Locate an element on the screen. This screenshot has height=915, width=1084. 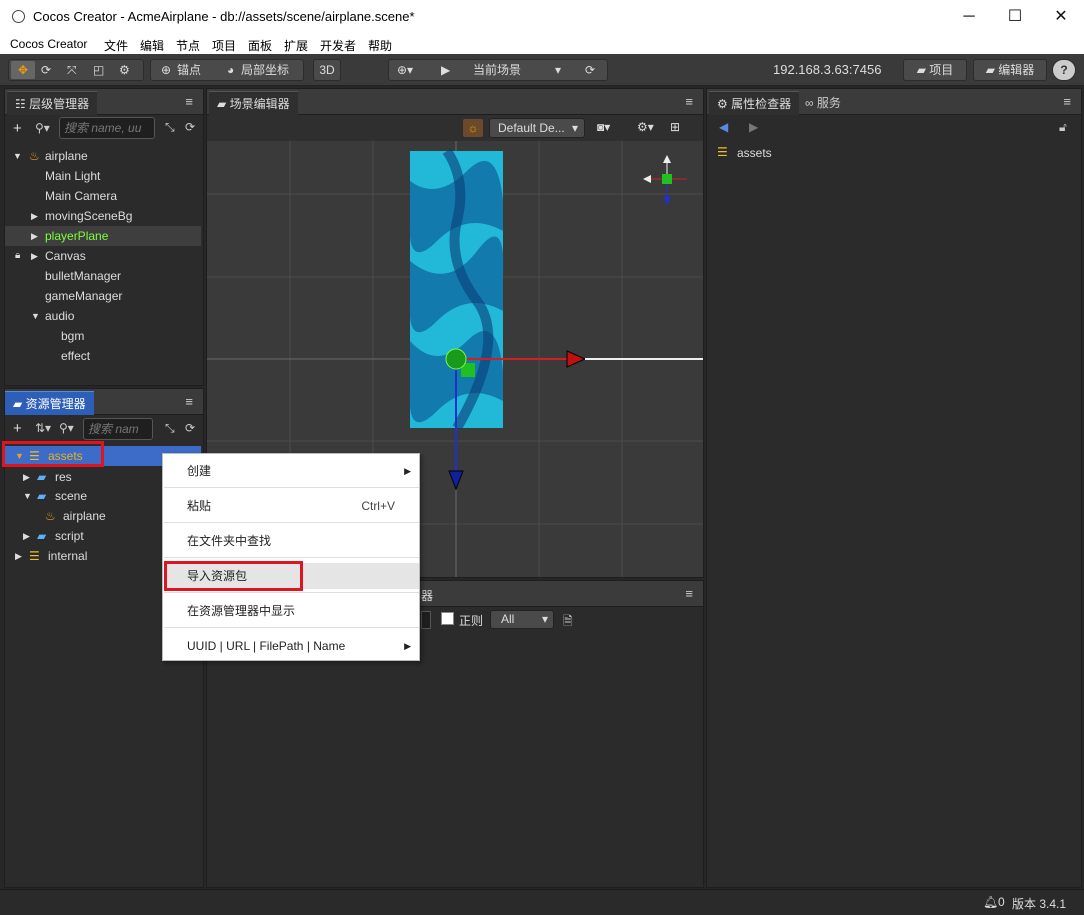
assets-menu-icon: ≡ is located at coordinates (189, 401).